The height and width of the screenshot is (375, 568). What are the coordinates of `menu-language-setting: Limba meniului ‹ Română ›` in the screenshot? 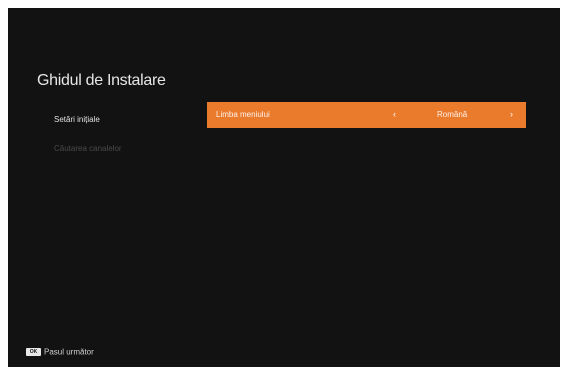 It's located at (366, 115).